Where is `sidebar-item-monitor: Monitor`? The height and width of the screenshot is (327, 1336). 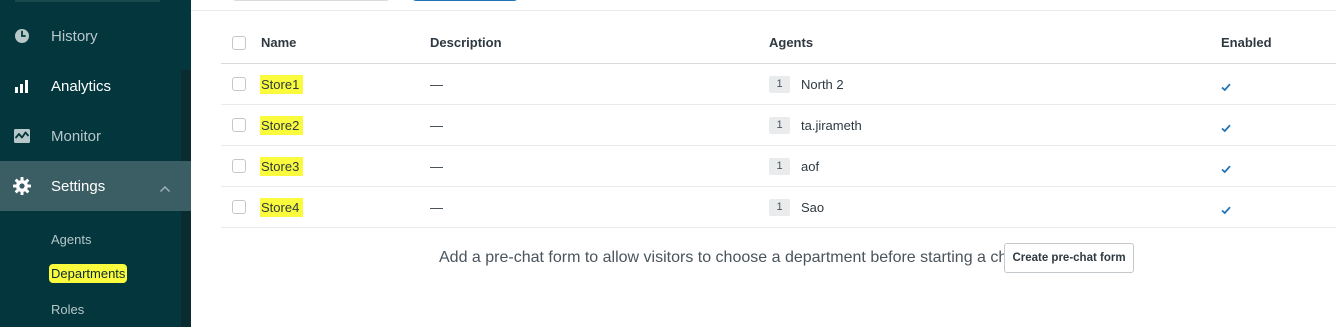 sidebar-item-monitor: Monitor is located at coordinates (90, 136).